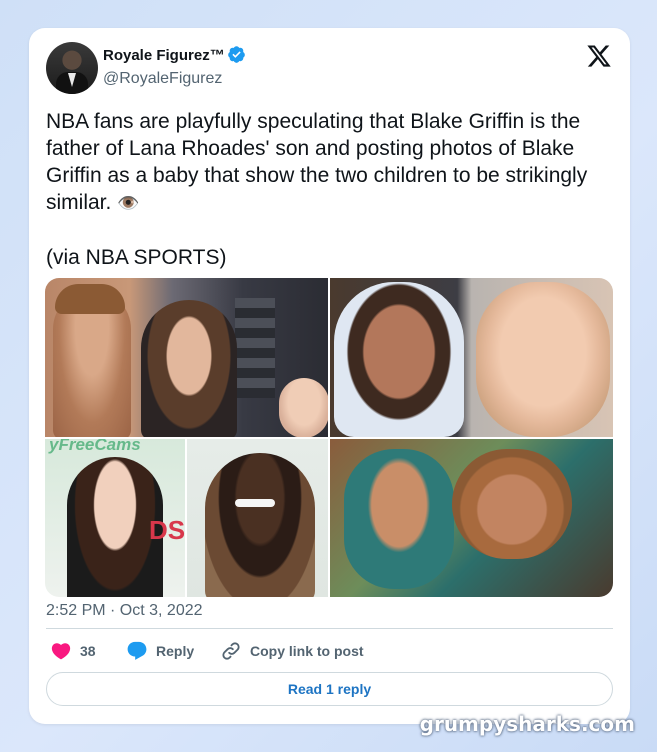  I want to click on site-watermark: grumpysharks.com, so click(527, 724).